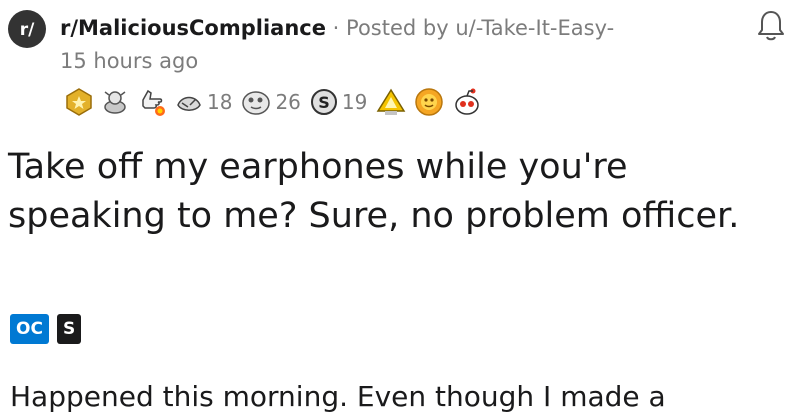  I want to click on award-gold, so click(79, 102).